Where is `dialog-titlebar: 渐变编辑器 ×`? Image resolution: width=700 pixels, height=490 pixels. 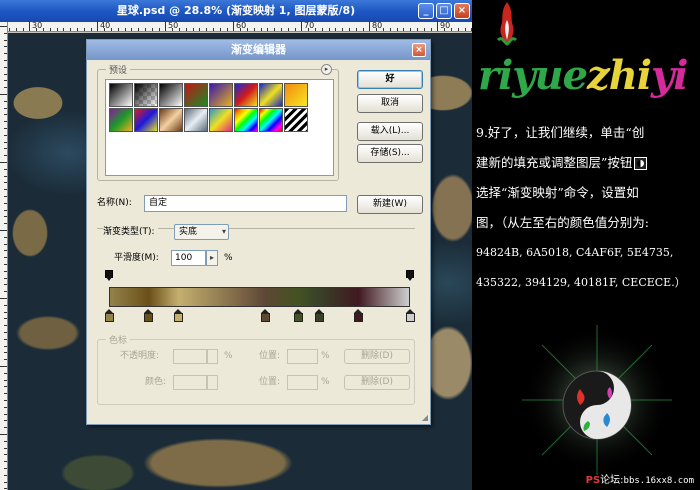
dialog-titlebar: 渐变编辑器 × is located at coordinates (258, 50).